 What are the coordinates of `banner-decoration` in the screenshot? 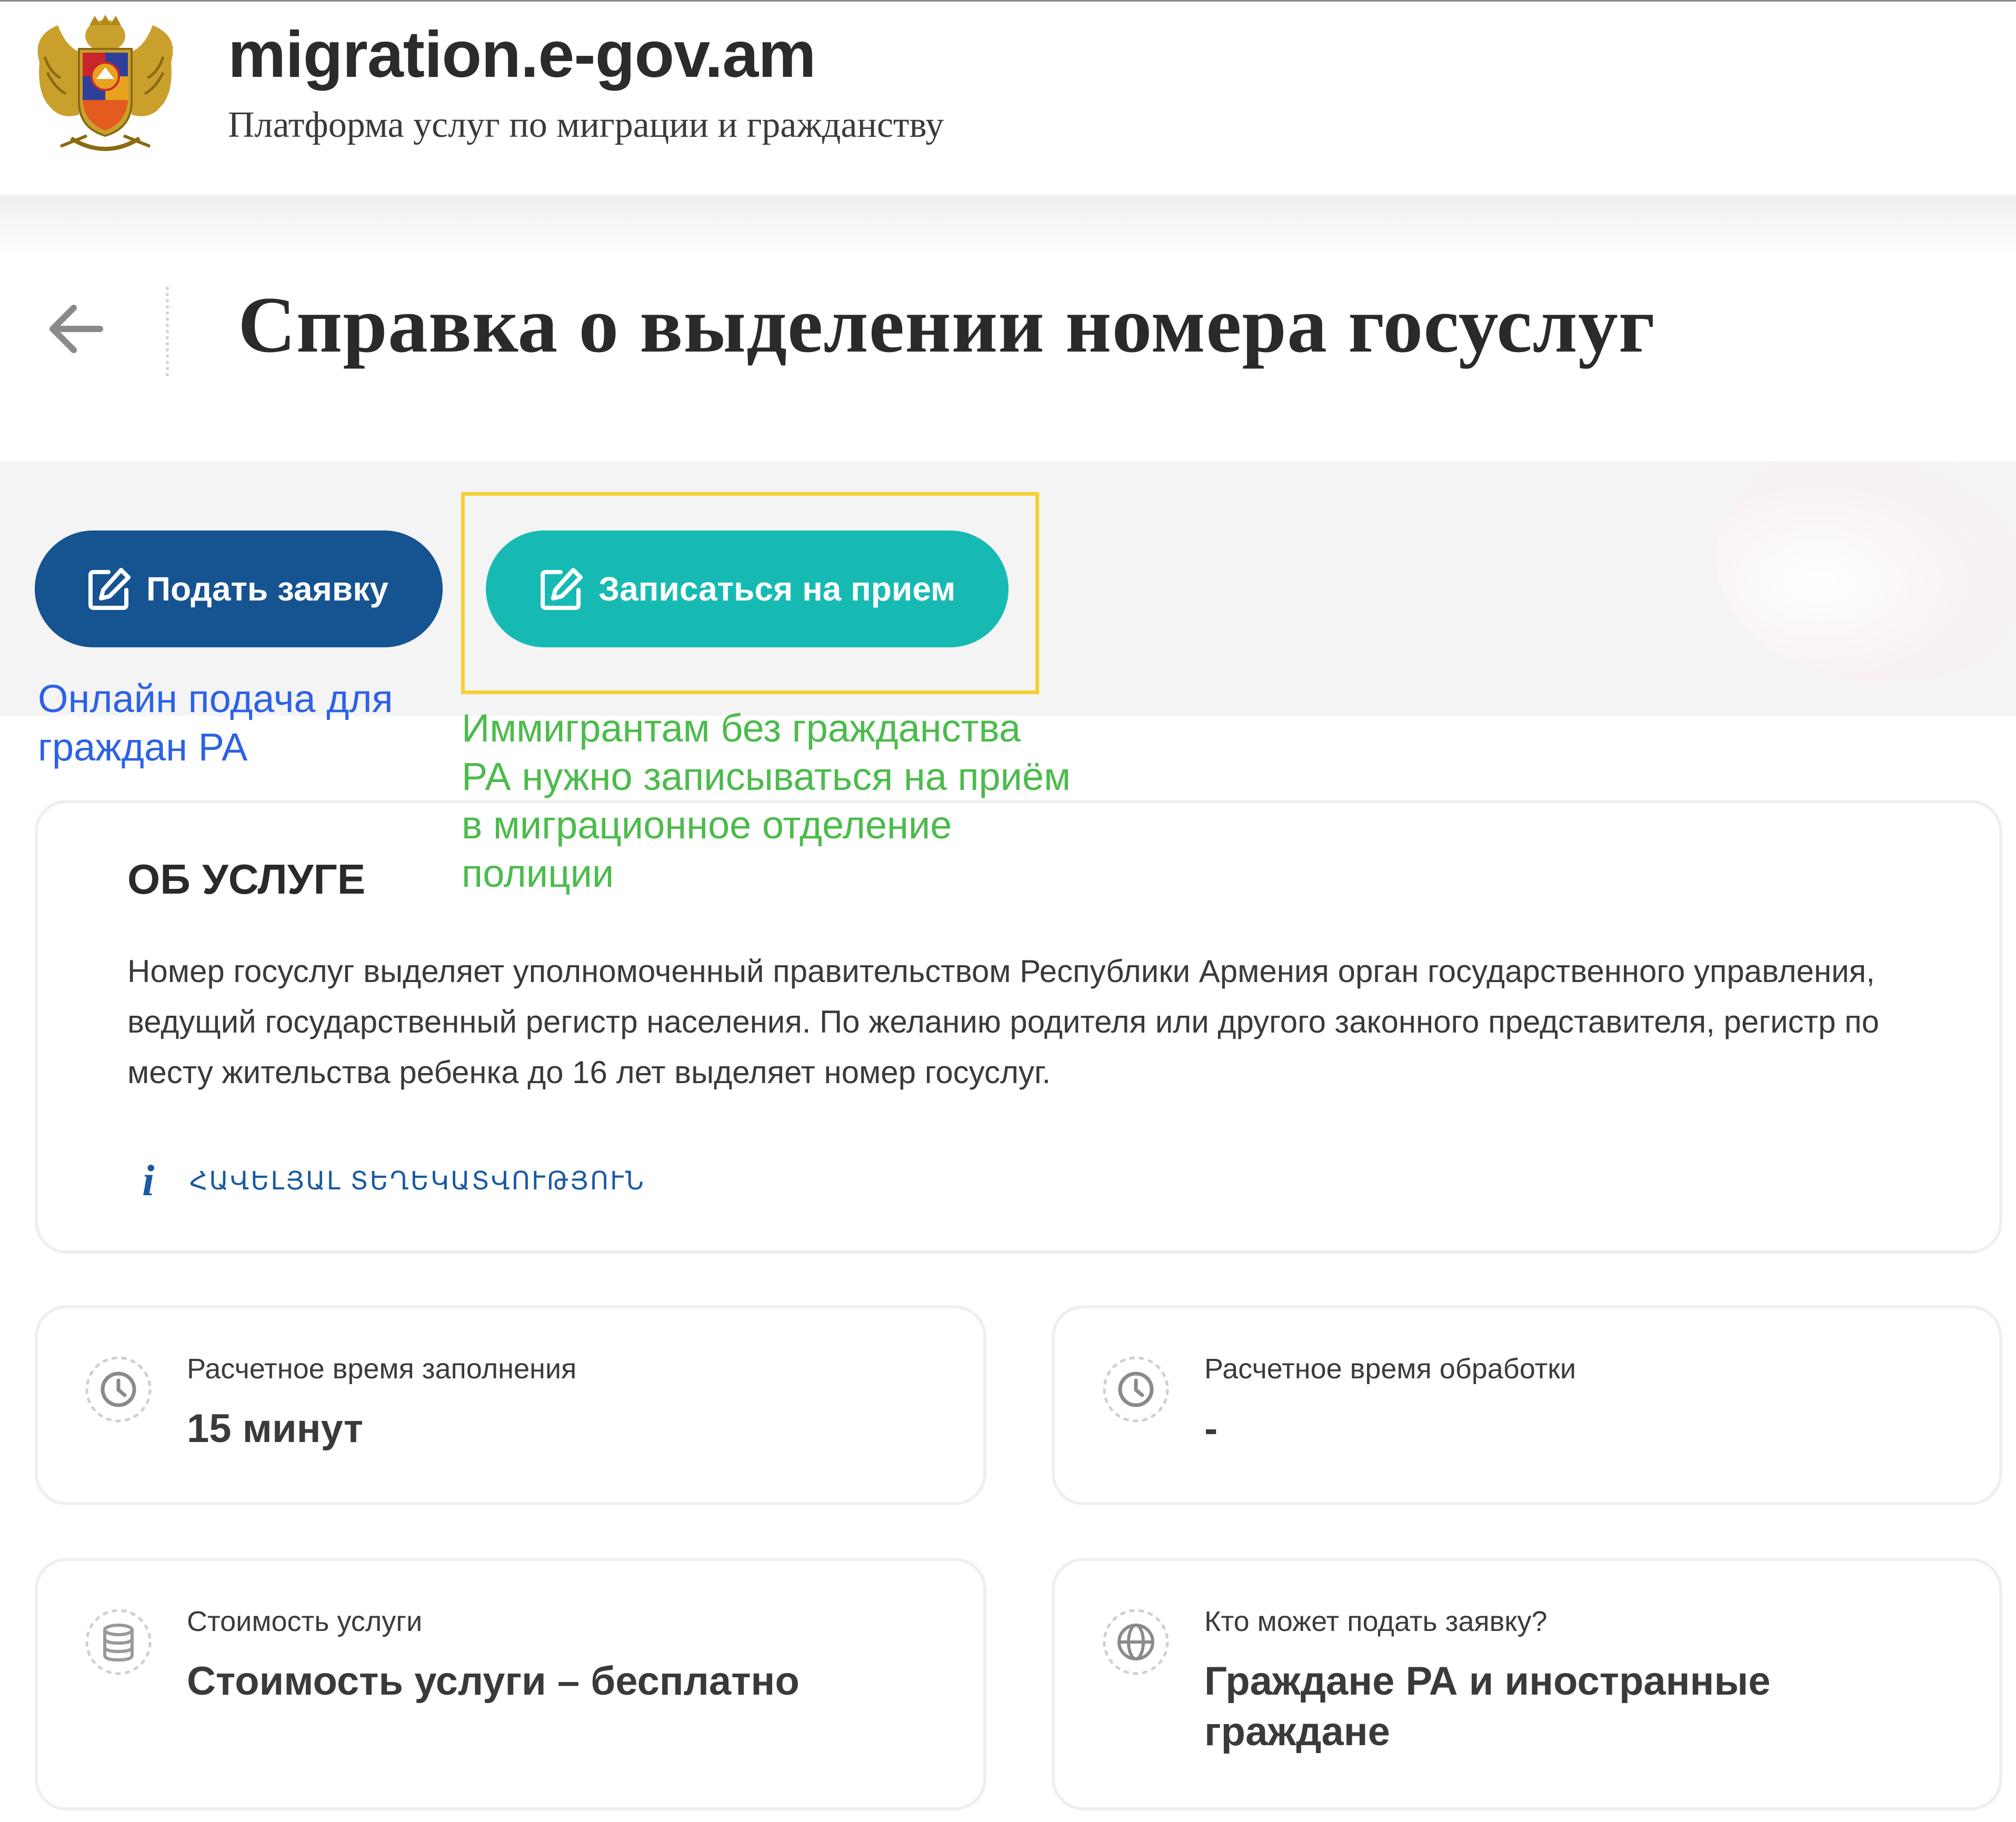 It's located at (1866, 572).